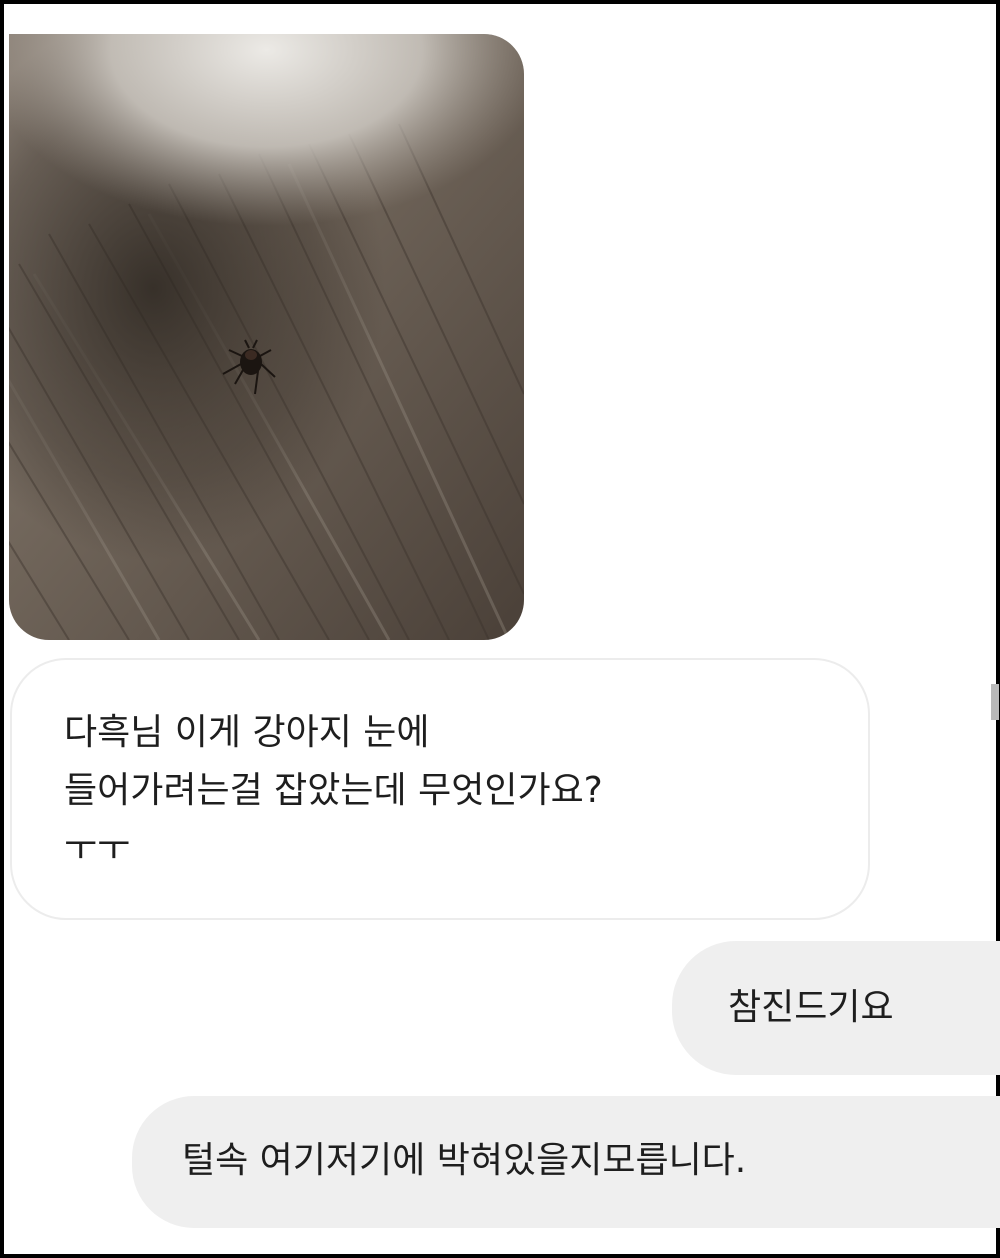  I want to click on message-line: ㅜㅜ, so click(97, 848).